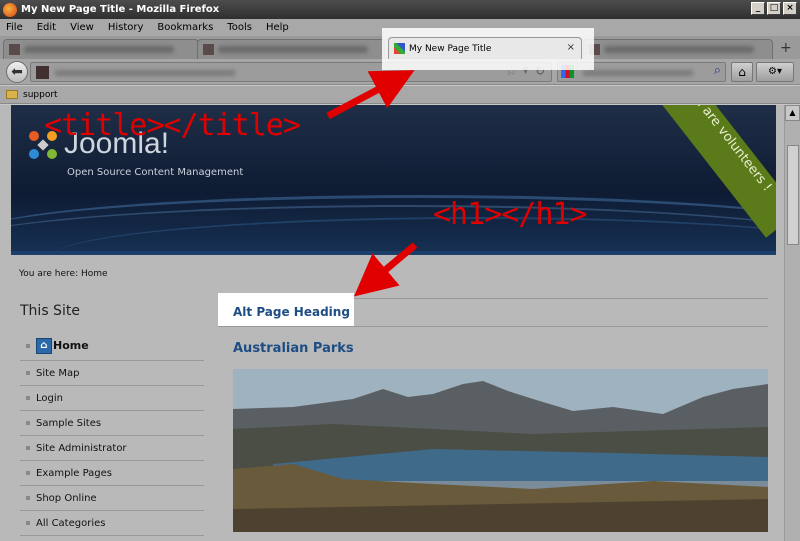  What do you see at coordinates (112, 373) in the screenshot?
I see `sidebar-item-site-map: Site Map` at bounding box center [112, 373].